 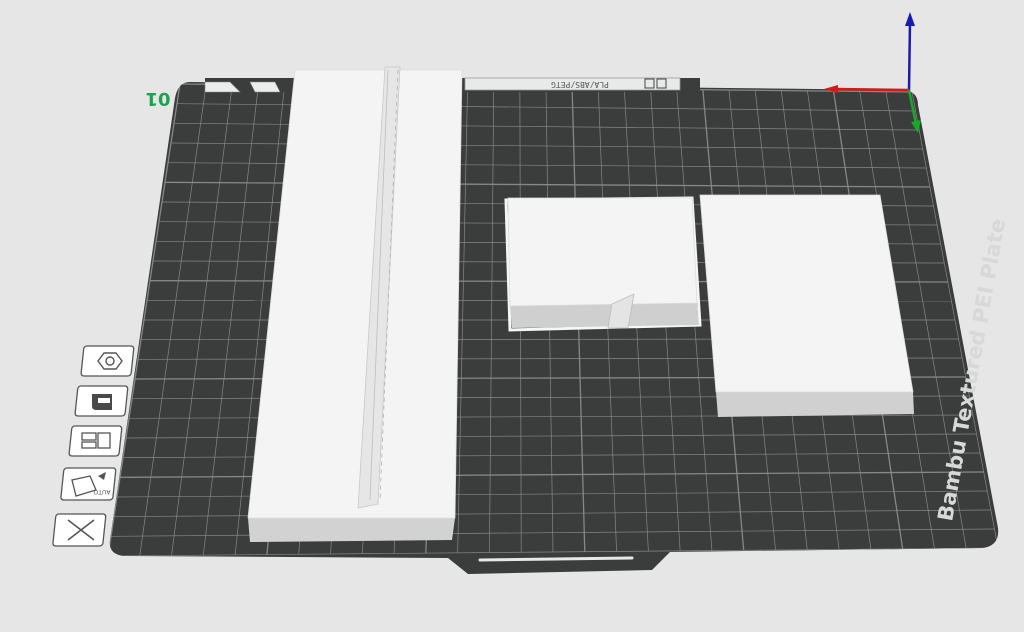 I want to click on model-part-panel, so click(x=806, y=305).